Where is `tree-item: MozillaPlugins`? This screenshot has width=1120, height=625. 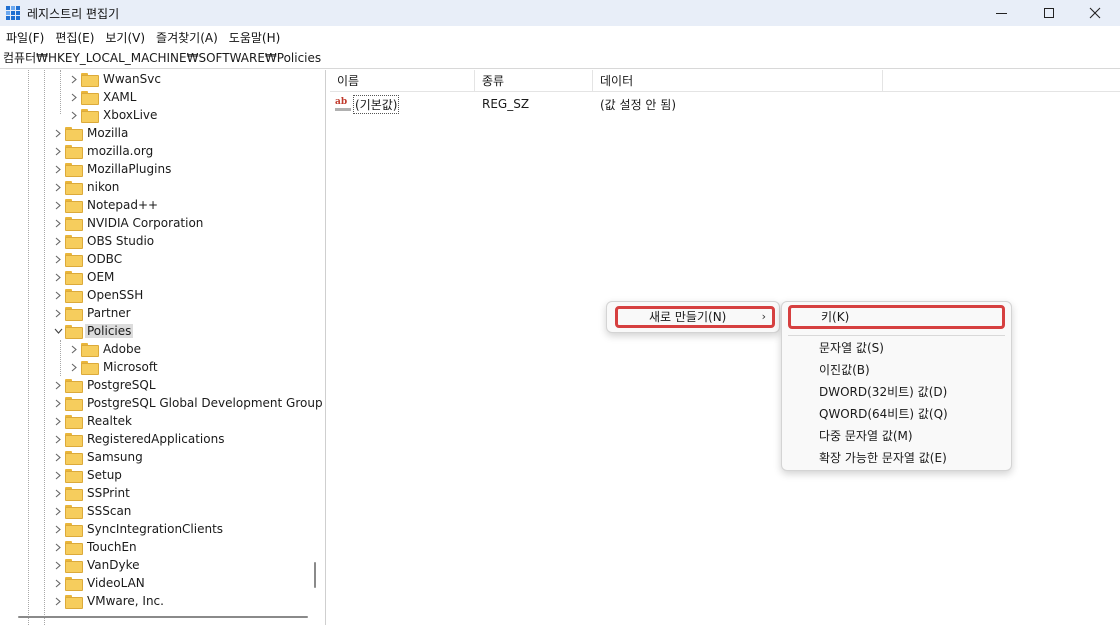
tree-item: MozillaPlugins is located at coordinates (112, 169).